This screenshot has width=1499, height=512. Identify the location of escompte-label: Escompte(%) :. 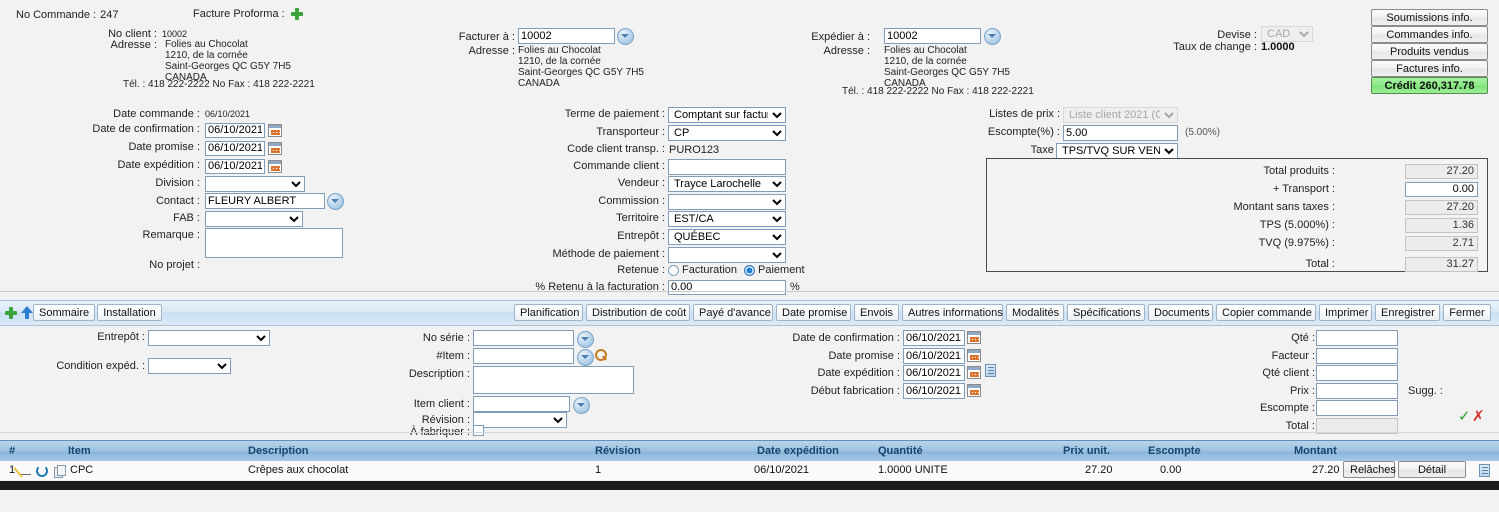
(1023, 132).